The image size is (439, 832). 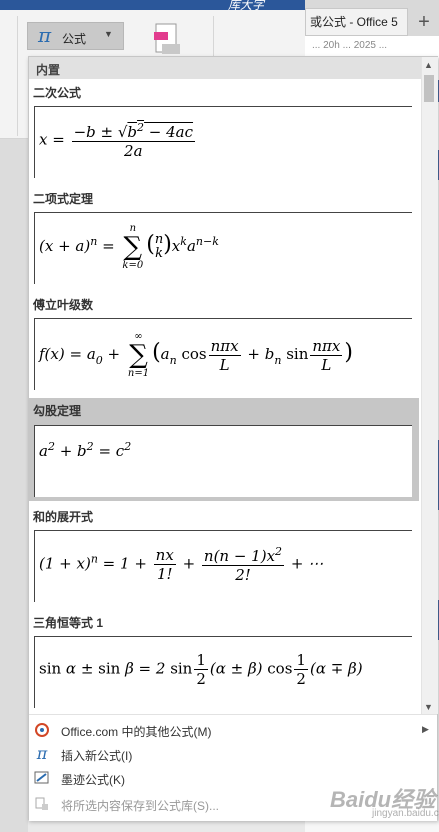 I want to click on formula-button-label: 公式, so click(x=74, y=39).